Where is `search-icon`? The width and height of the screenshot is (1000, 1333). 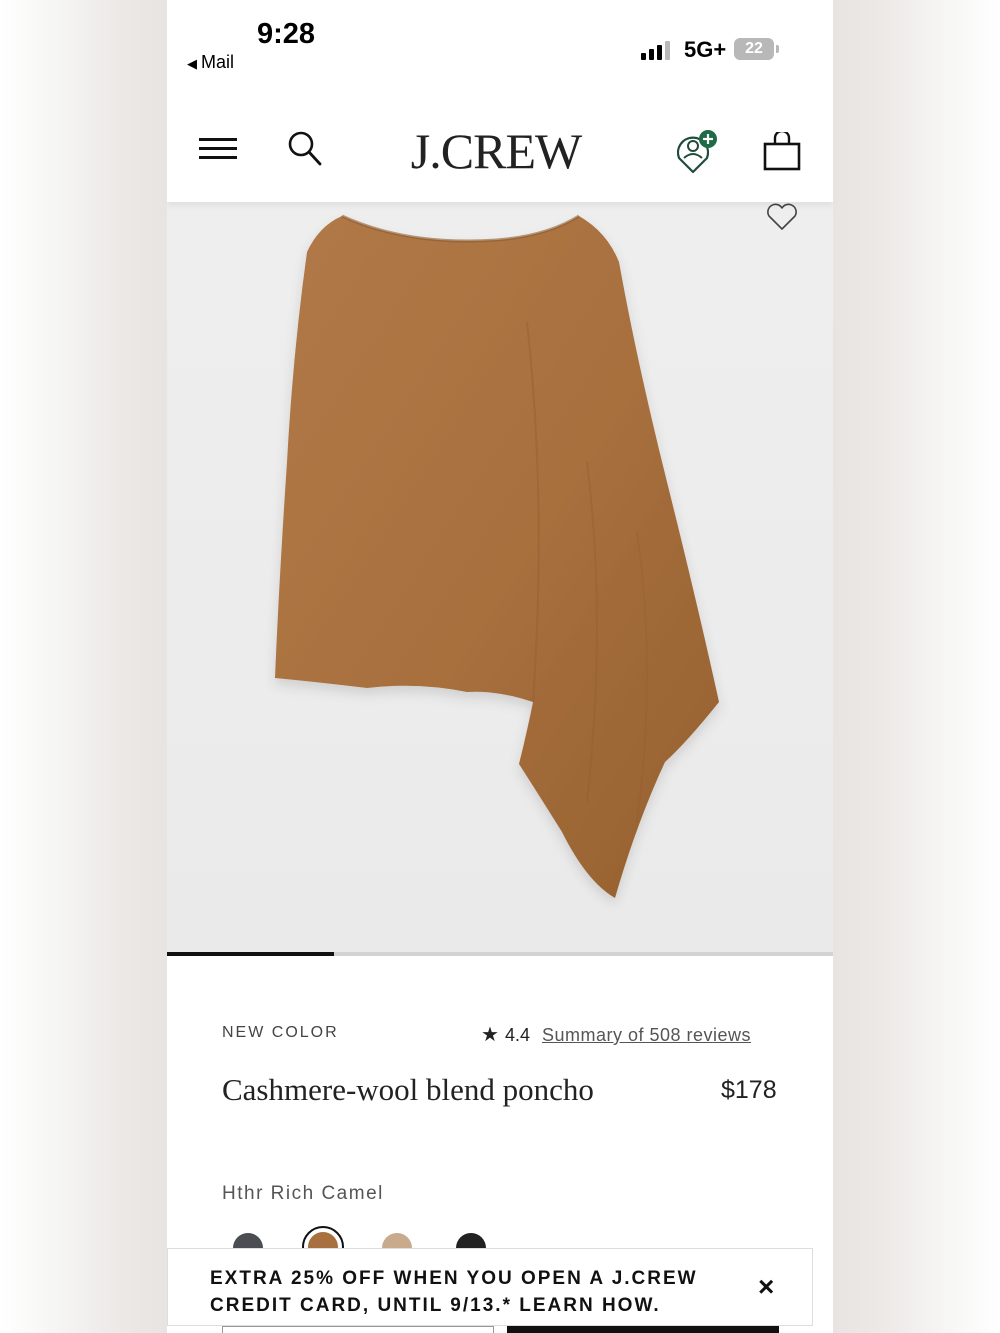
search-icon is located at coordinates (305, 149).